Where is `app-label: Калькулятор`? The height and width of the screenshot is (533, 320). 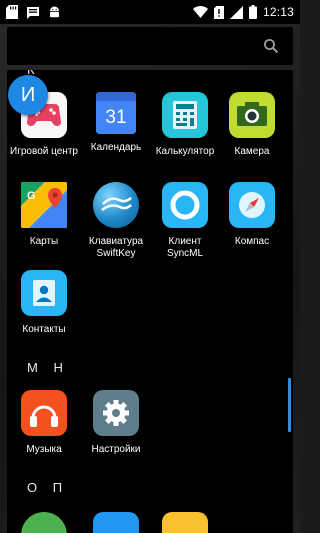 app-label: Калькулятор is located at coordinates (185, 151).